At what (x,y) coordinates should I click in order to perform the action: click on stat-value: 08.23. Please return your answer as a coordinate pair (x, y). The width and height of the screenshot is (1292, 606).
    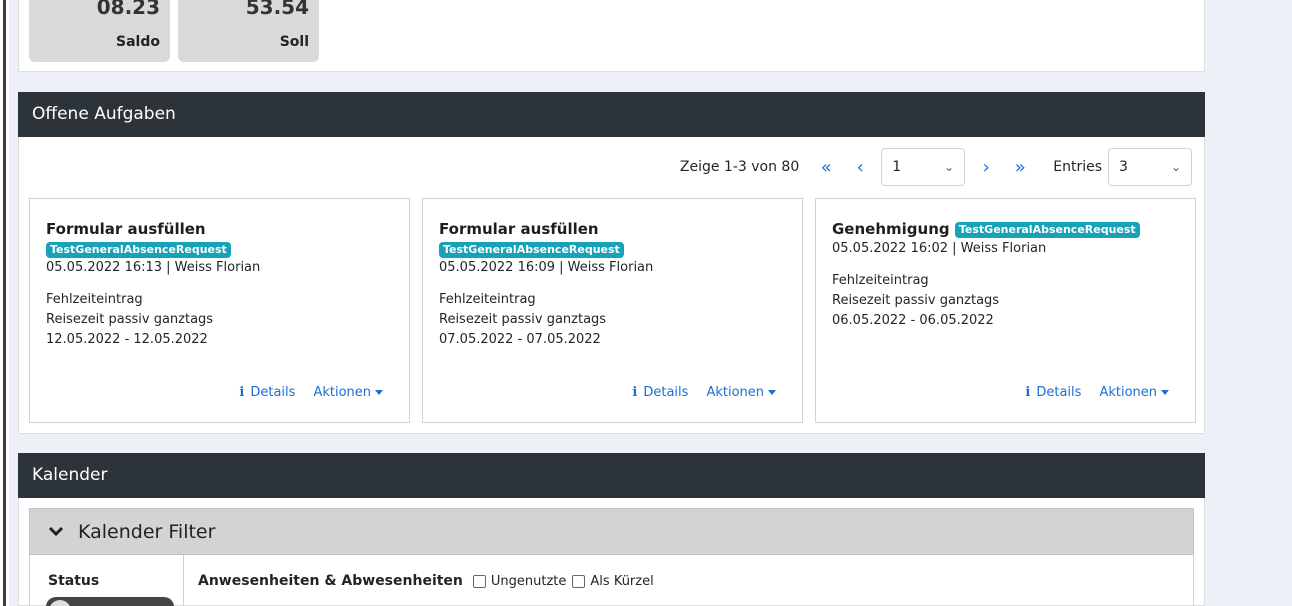
    Looking at the image, I should click on (128, 9).